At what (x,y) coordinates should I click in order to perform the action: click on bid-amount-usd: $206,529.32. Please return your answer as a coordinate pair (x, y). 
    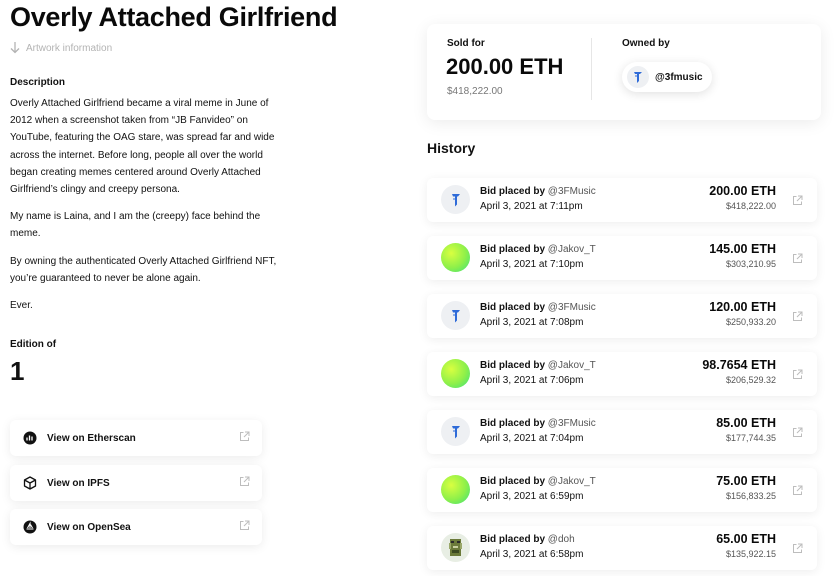
    Looking at the image, I should click on (750, 380).